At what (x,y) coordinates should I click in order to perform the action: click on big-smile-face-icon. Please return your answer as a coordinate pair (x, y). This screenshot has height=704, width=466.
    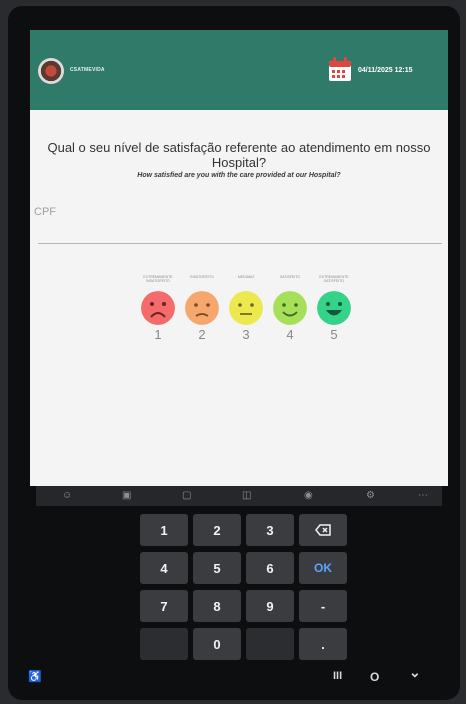
    Looking at the image, I should click on (334, 308).